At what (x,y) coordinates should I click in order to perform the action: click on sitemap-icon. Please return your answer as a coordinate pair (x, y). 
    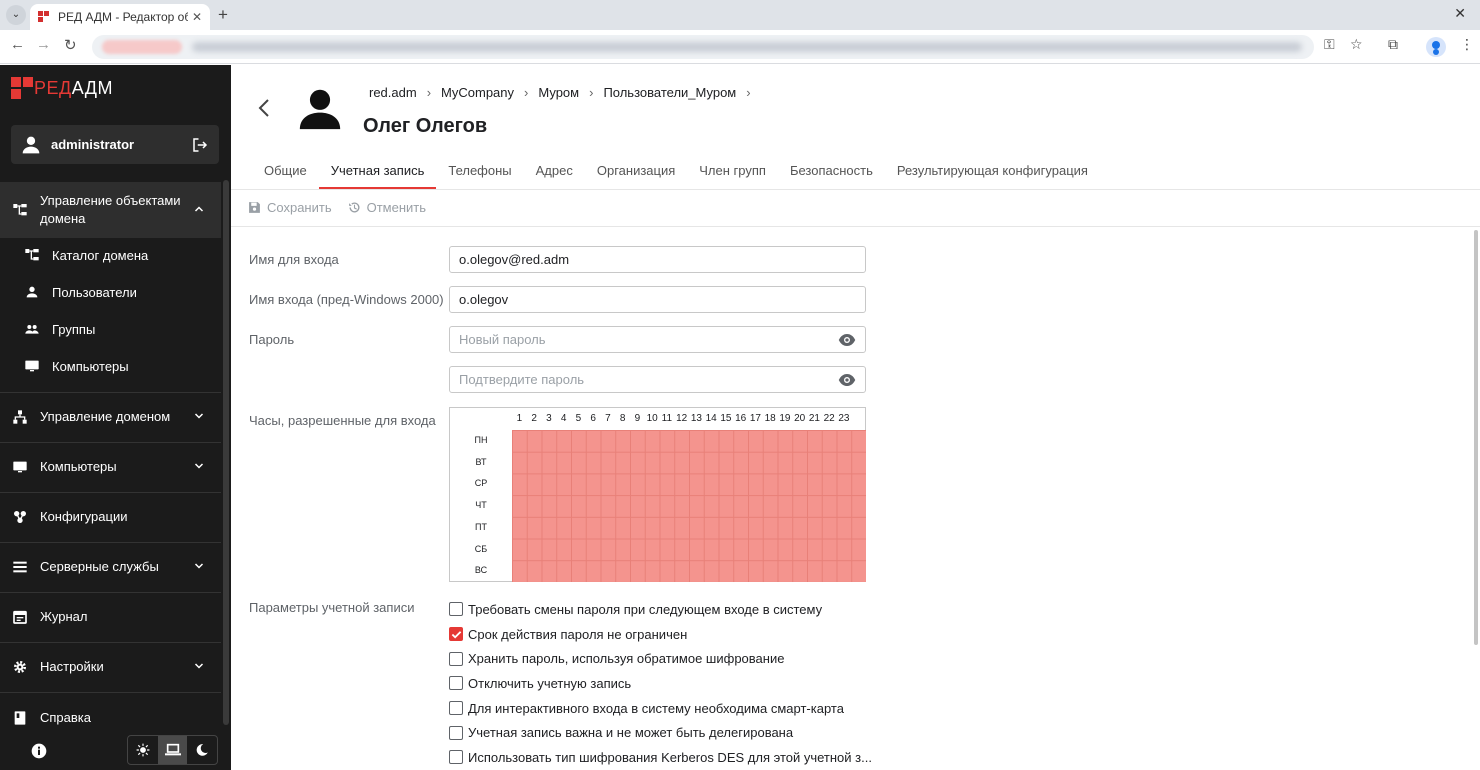
    Looking at the image, I should click on (20, 210).